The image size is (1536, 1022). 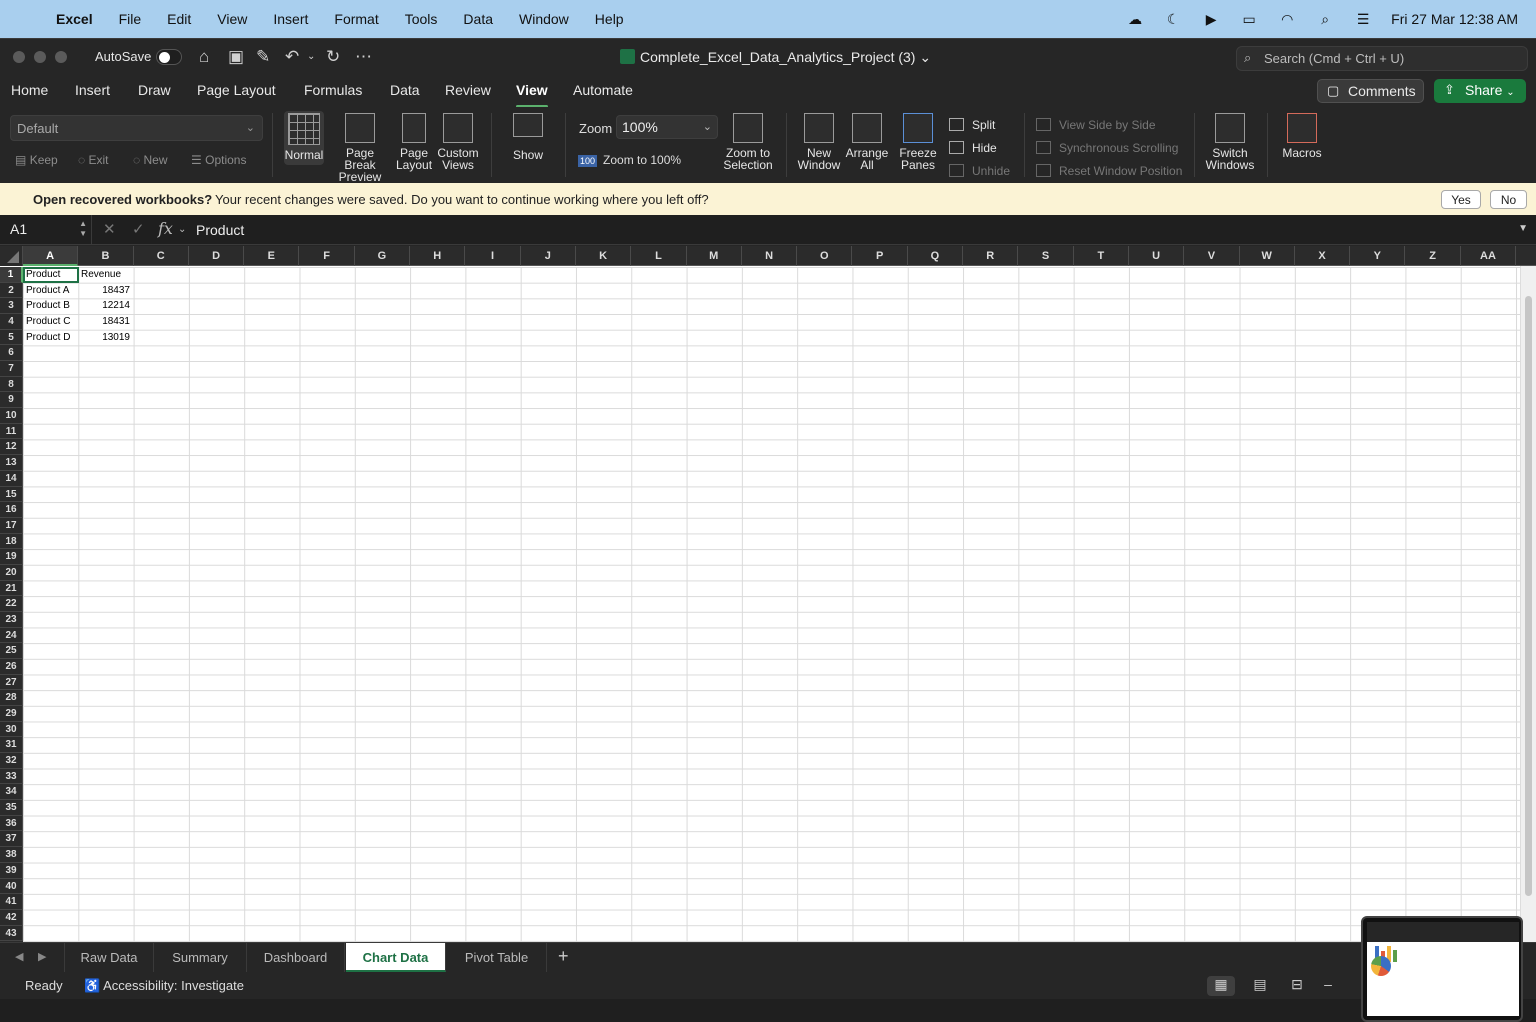 I want to click on zoom-out-icon: –, so click(x=1328, y=986).